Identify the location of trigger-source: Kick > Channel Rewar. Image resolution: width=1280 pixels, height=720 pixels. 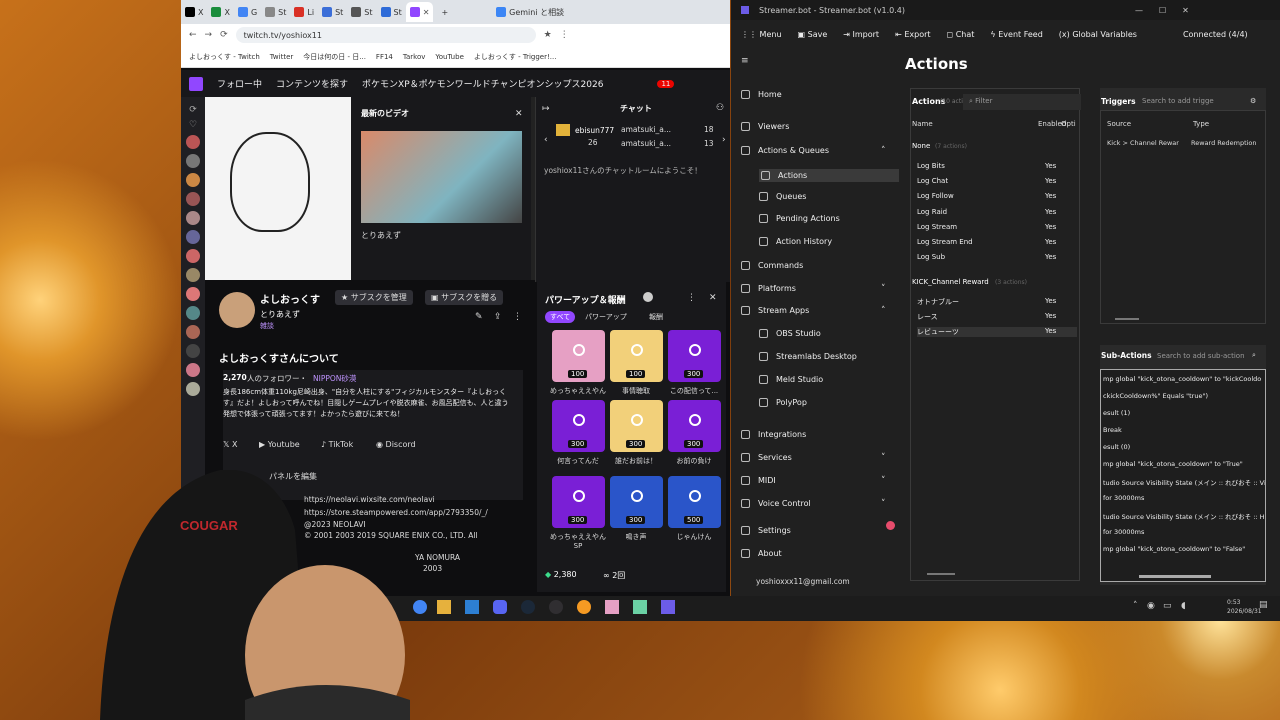
(1143, 143).